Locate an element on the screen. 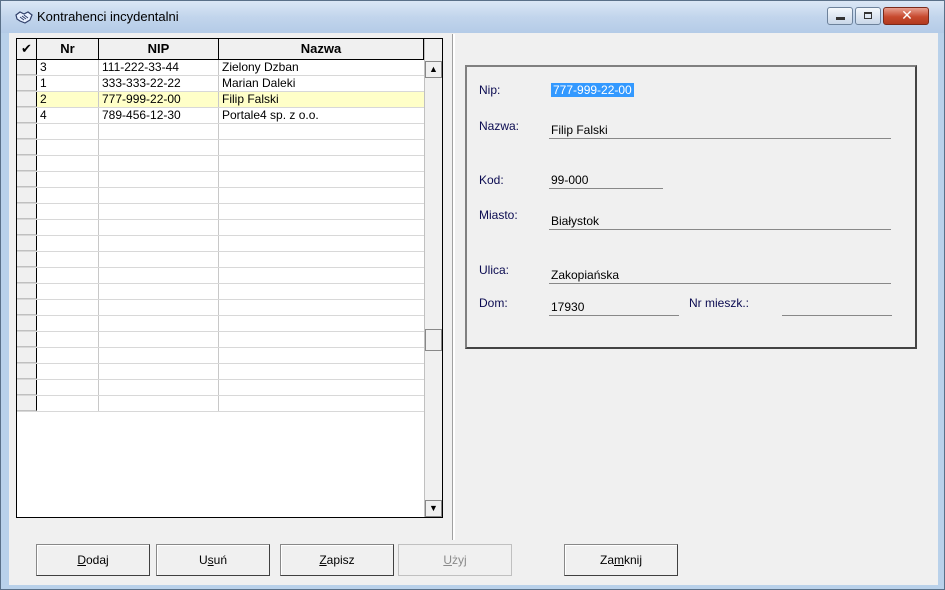 Image resolution: width=945 pixels, height=590 pixels. scroll-thumb is located at coordinates (433, 340).